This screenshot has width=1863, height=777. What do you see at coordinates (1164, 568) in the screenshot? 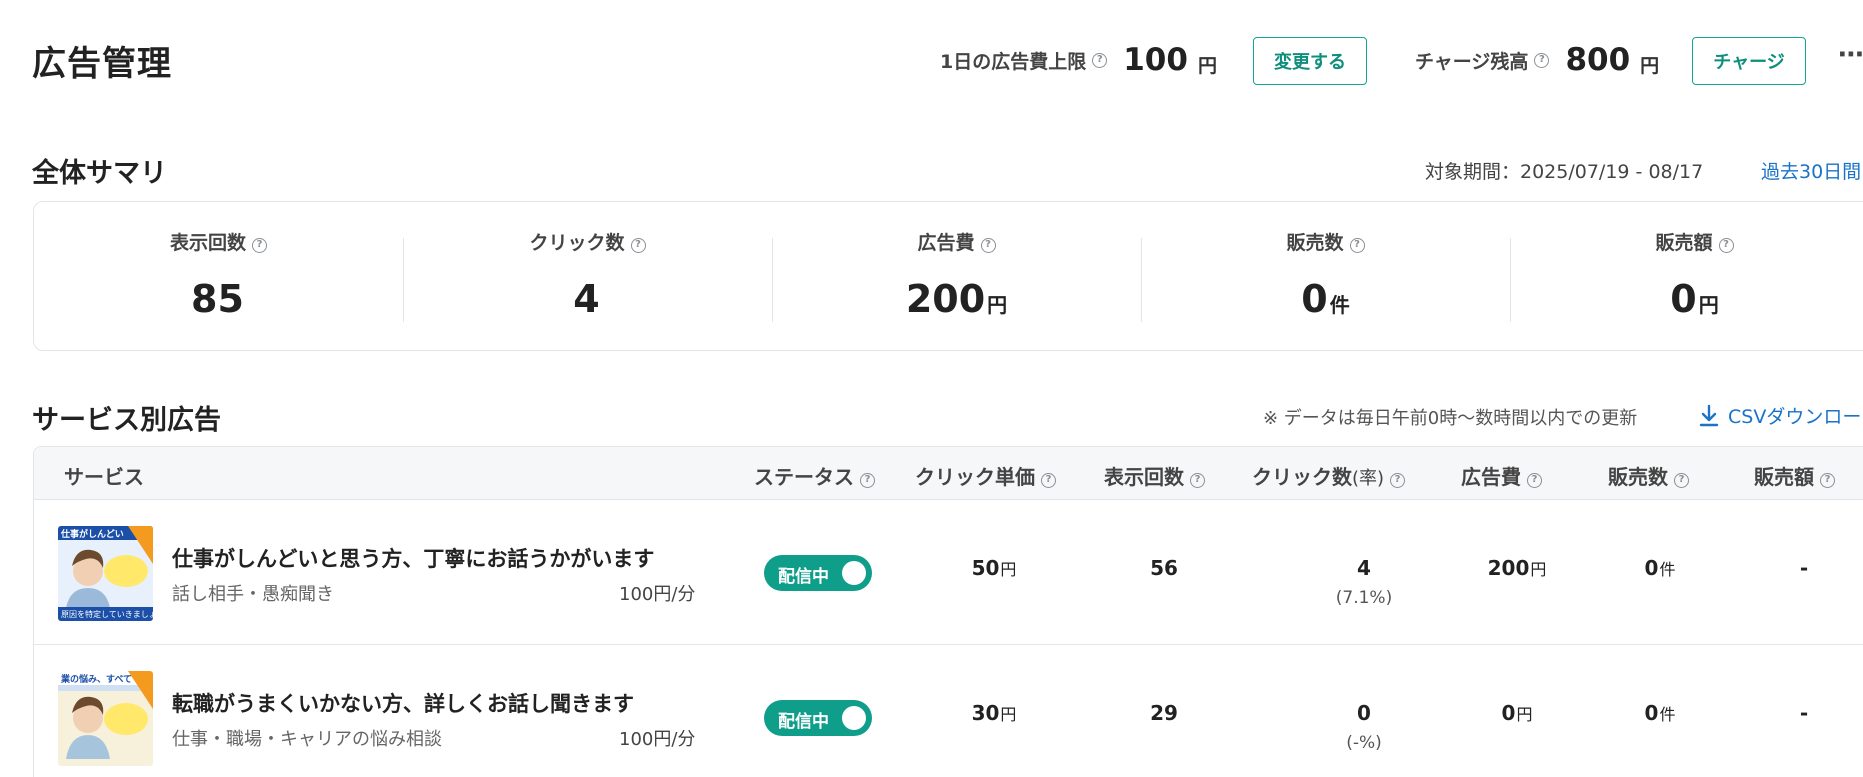
I see `impressions-value: 56` at bounding box center [1164, 568].